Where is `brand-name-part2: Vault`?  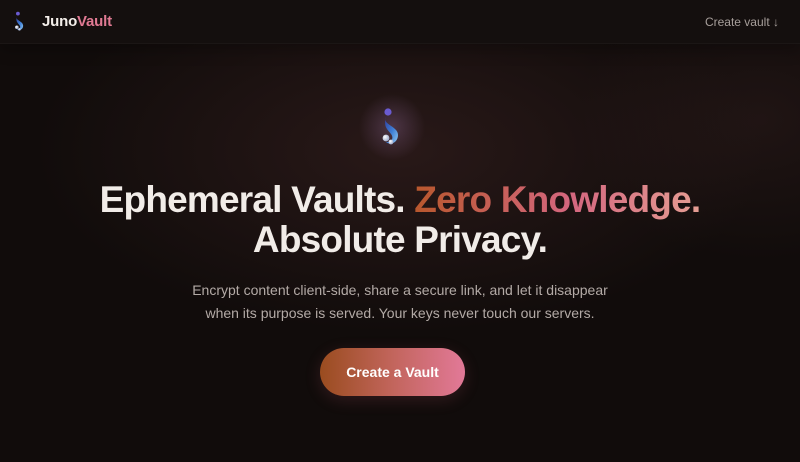
brand-name-part2: Vault is located at coordinates (94, 21).